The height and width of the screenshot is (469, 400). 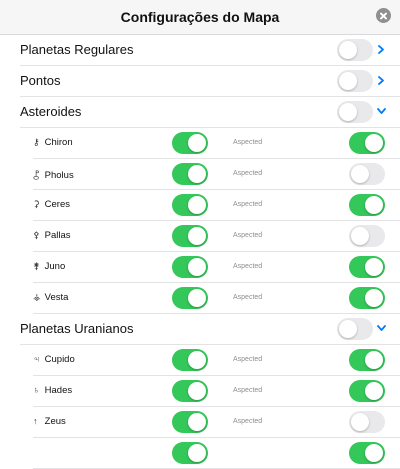 What do you see at coordinates (200, 112) in the screenshot?
I see `section-row-asteroides: Asteroides` at bounding box center [200, 112].